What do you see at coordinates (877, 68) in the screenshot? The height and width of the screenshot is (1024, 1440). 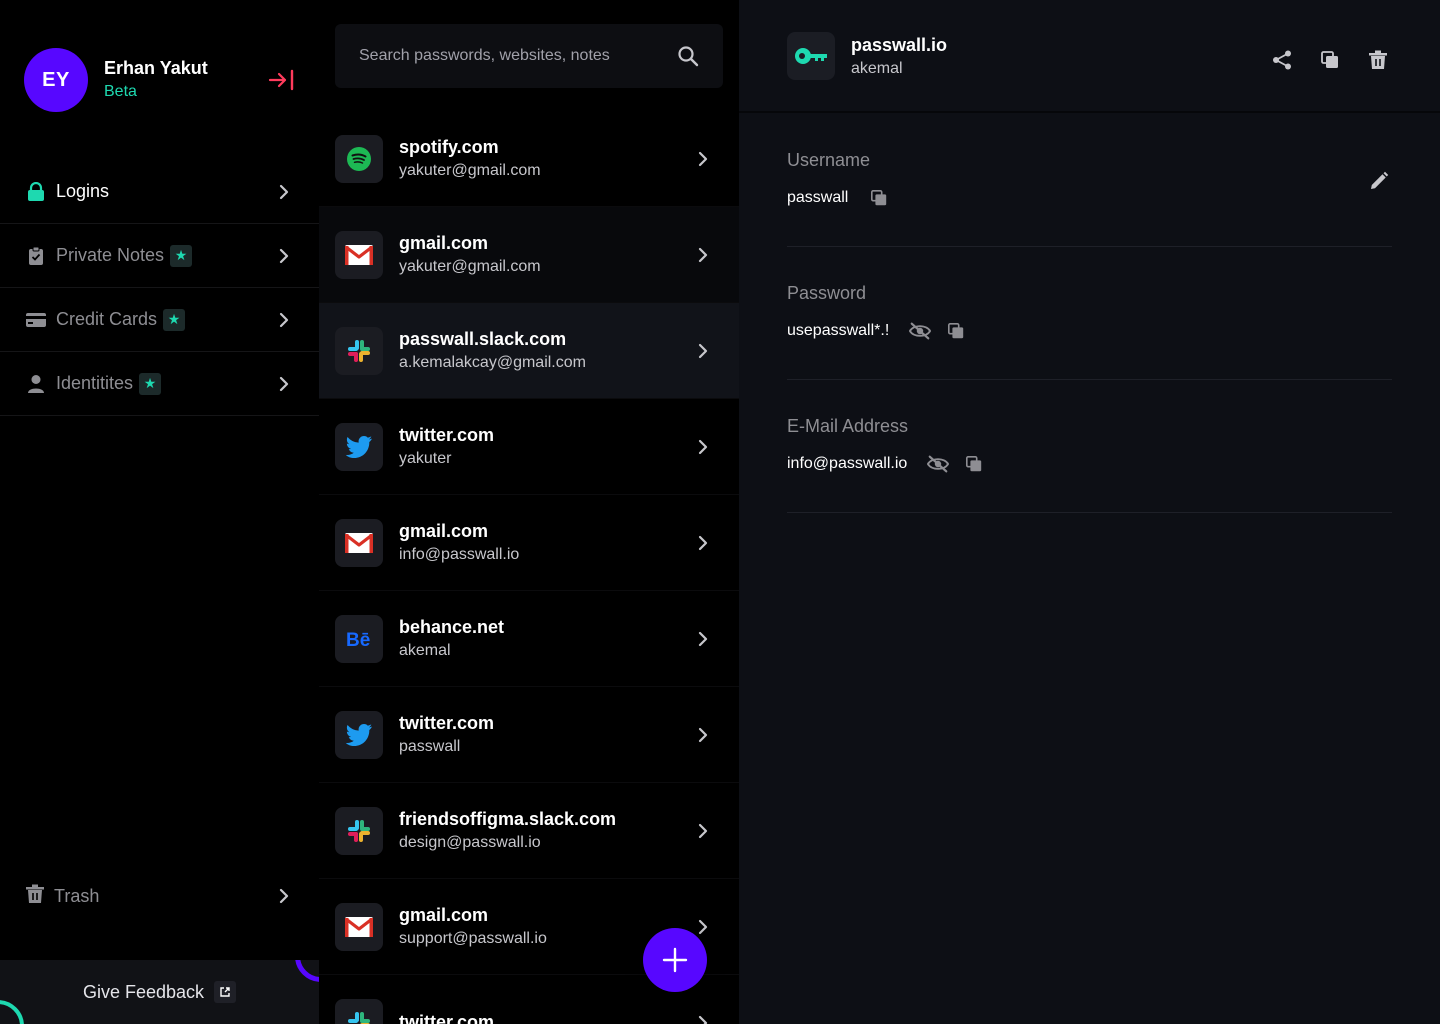 I see `detail-subtitle: akemal` at bounding box center [877, 68].